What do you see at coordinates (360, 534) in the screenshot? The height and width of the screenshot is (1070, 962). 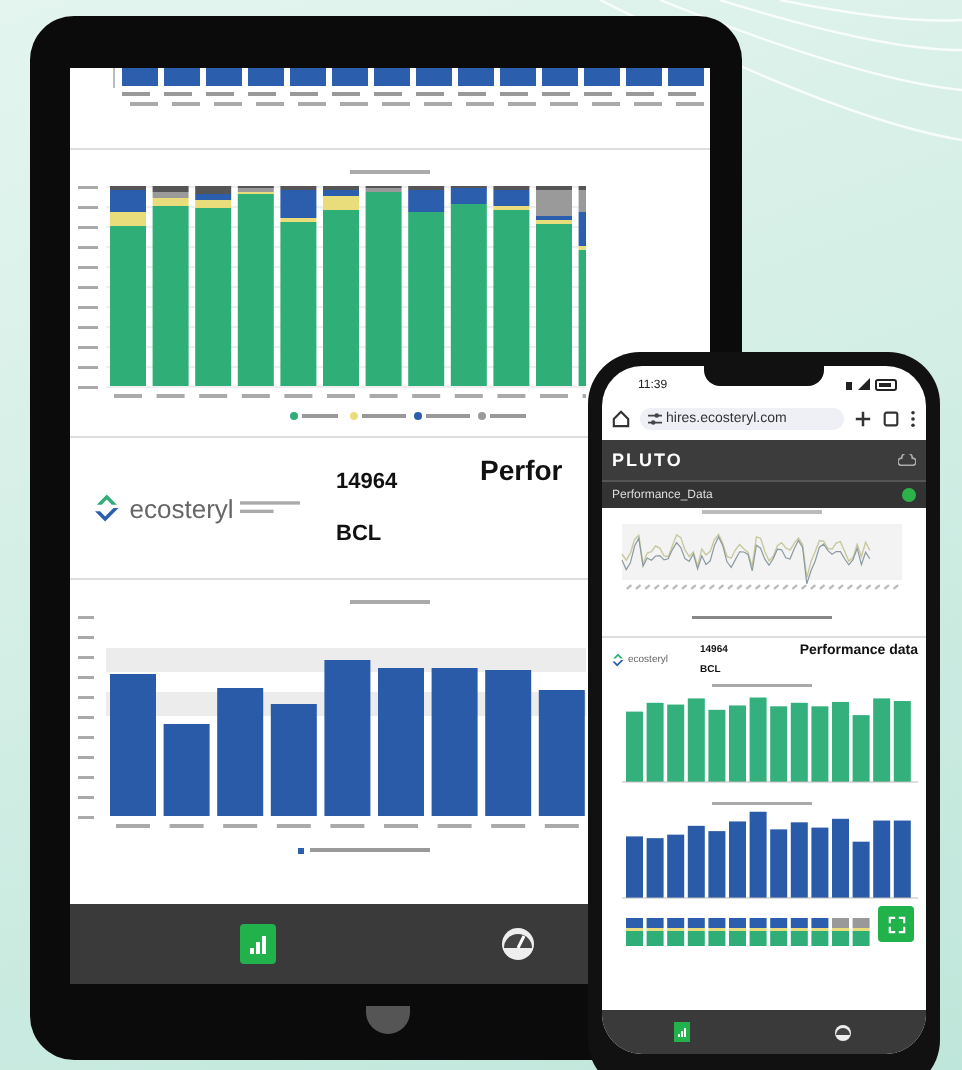 I see `machine-type: BCL` at bounding box center [360, 534].